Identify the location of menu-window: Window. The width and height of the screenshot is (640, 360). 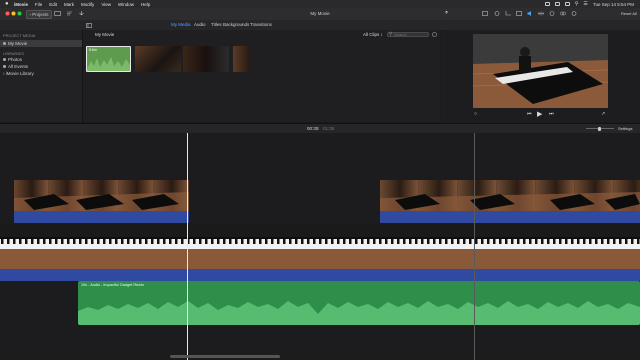
(126, 4).